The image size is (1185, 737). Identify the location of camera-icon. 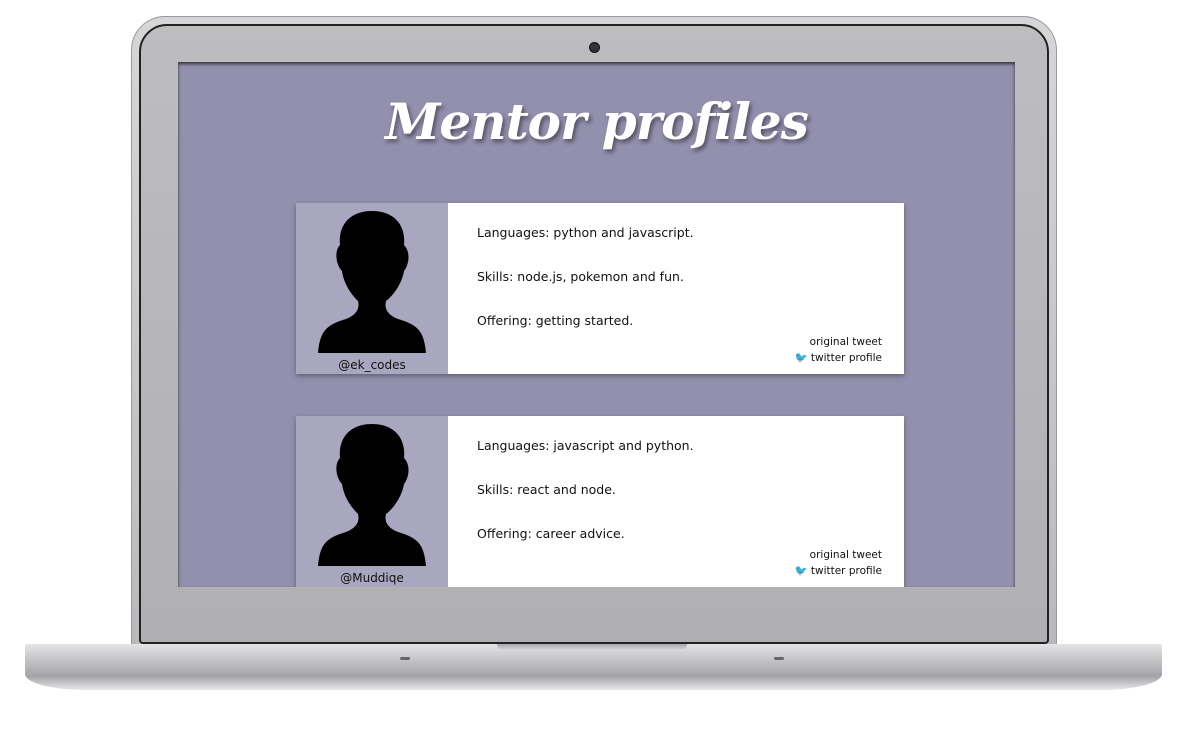
(594, 47).